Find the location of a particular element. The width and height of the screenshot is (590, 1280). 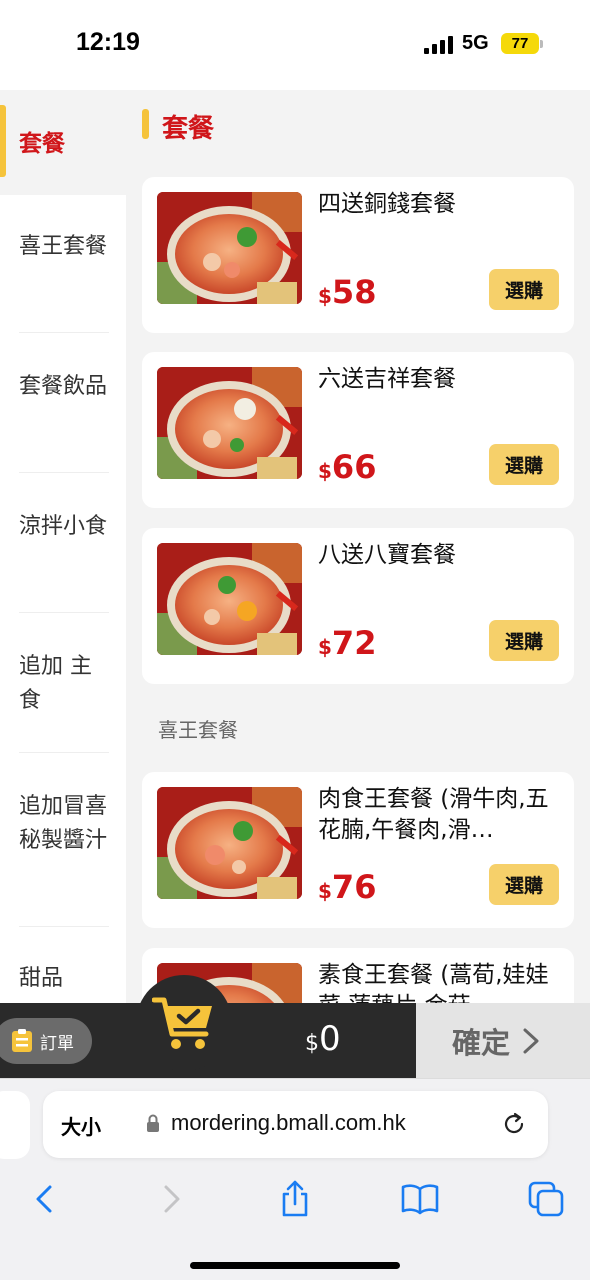

sidebar-item-cold-snacks: 涼拌小食 is located at coordinates (64, 527).